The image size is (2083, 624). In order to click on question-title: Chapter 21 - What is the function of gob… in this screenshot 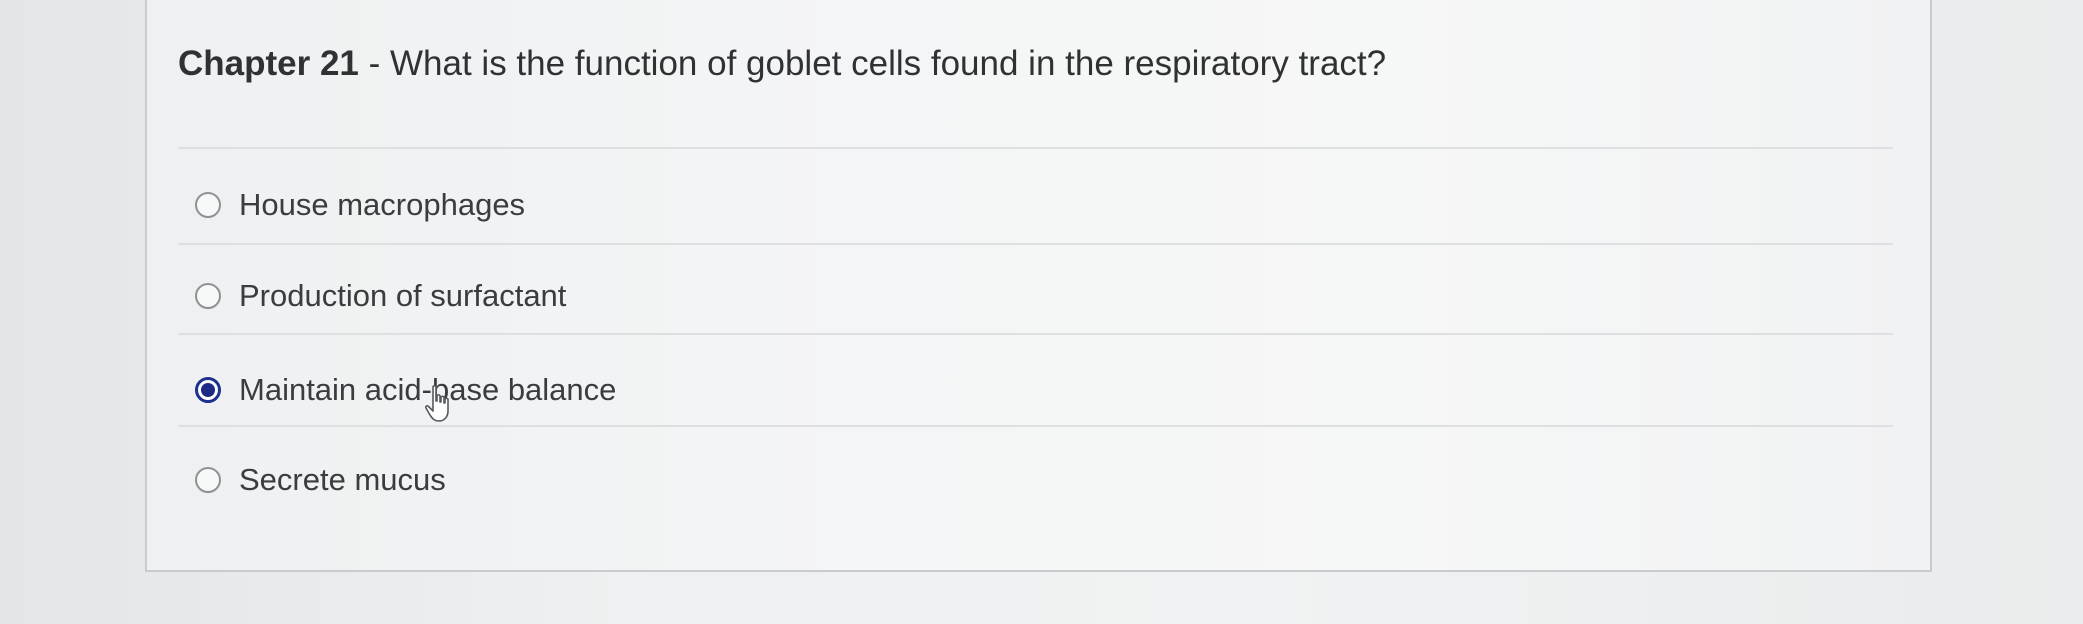, I will do `click(782, 64)`.